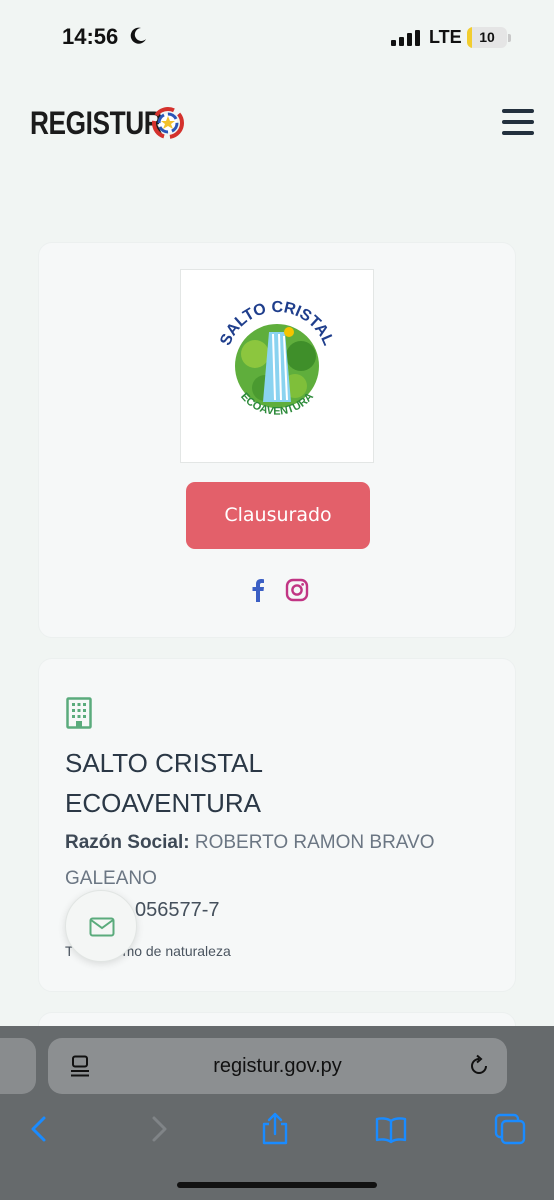 The image size is (554, 1200). What do you see at coordinates (509, 38) in the screenshot?
I see `battery-nub` at bounding box center [509, 38].